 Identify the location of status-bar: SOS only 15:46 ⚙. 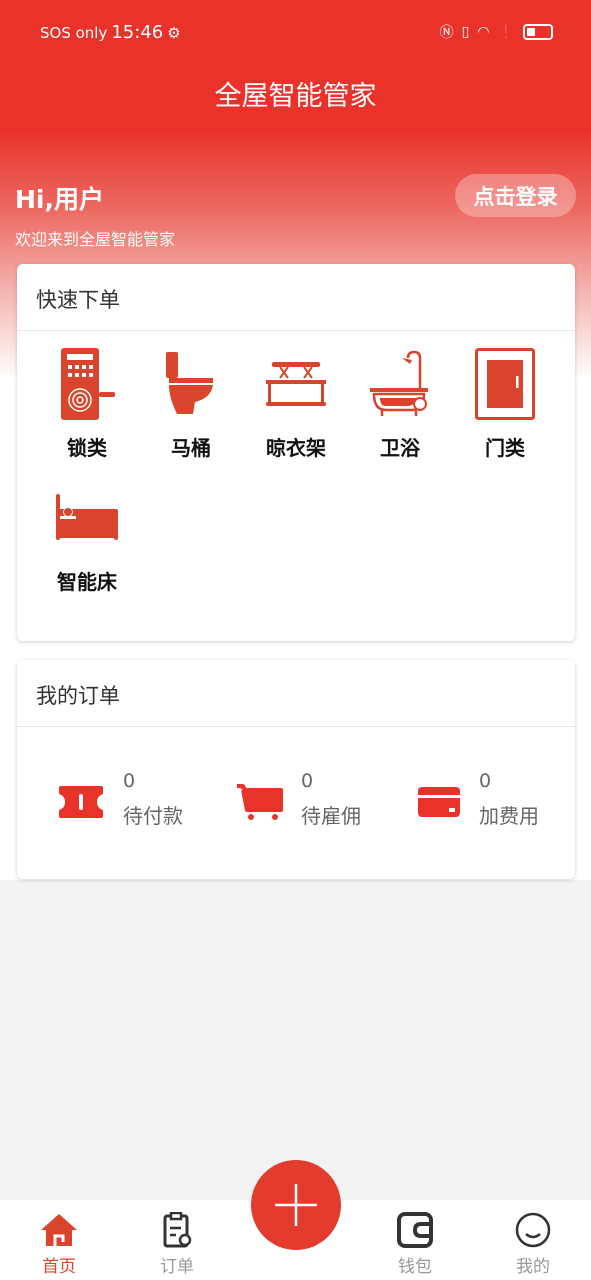
(110, 32).